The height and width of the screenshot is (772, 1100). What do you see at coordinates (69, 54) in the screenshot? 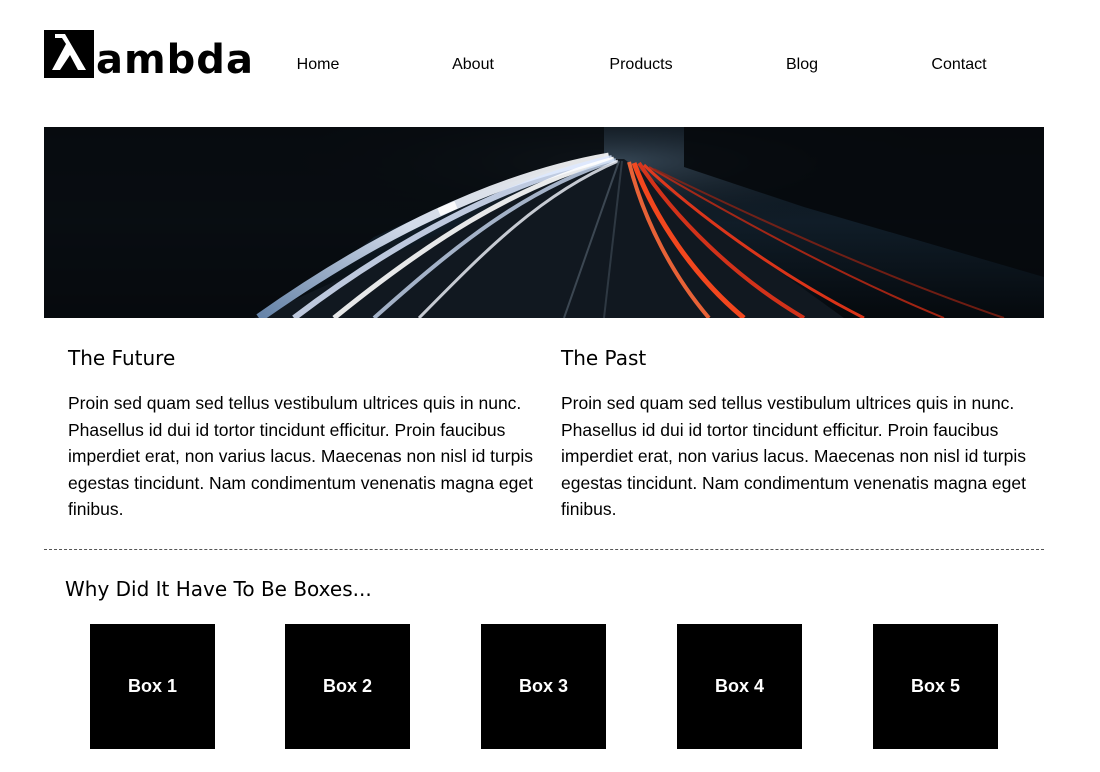
I see `lambda-icon` at bounding box center [69, 54].